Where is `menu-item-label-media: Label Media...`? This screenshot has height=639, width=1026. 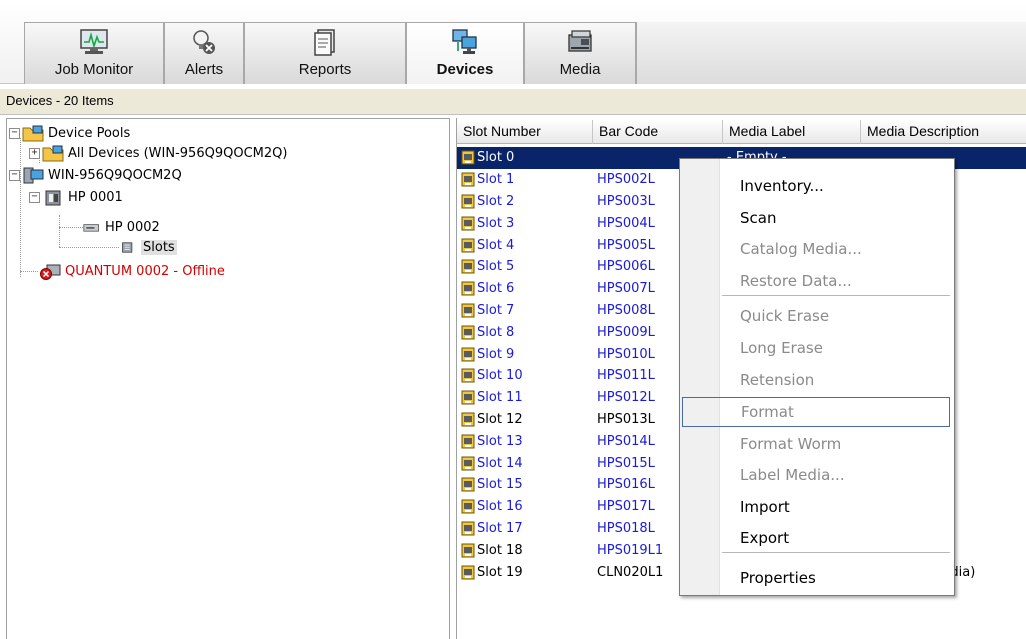
menu-item-label-media: Label Media... is located at coordinates (836, 475).